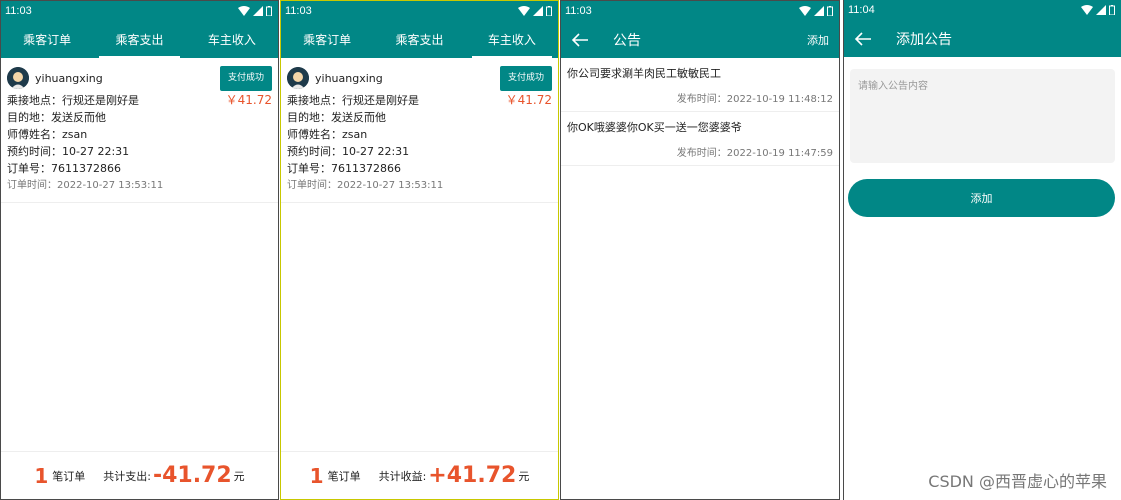 This screenshot has width=1121, height=500. I want to click on add-button: 添加, so click(818, 40).